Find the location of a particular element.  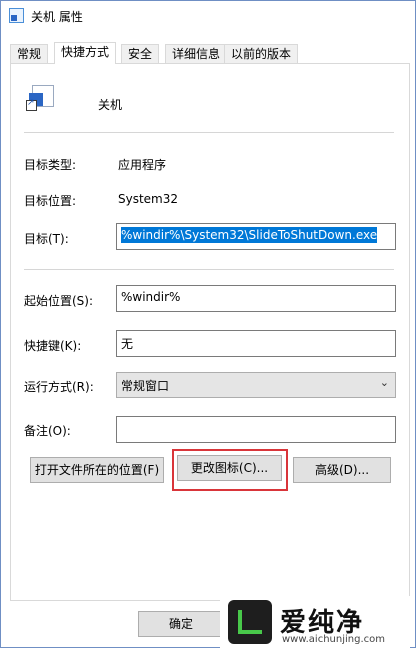

highlight-box is located at coordinates (230, 470).